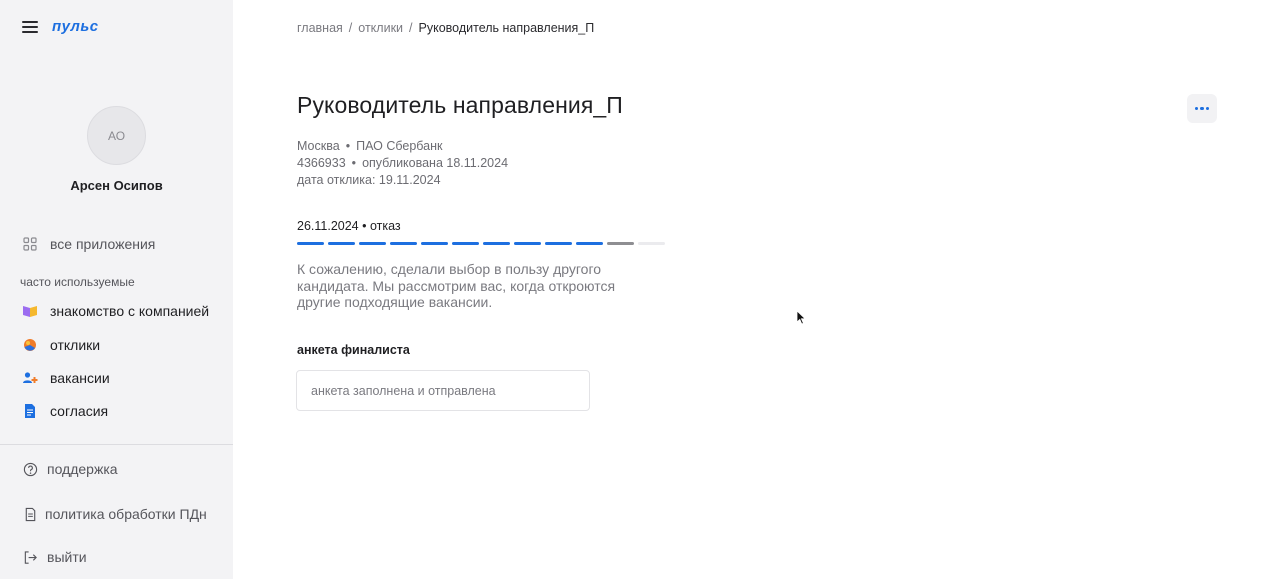 The image size is (1280, 579). Describe the element at coordinates (380, 28) in the screenshot. I see `breadcrumb-responses: отклики` at that location.